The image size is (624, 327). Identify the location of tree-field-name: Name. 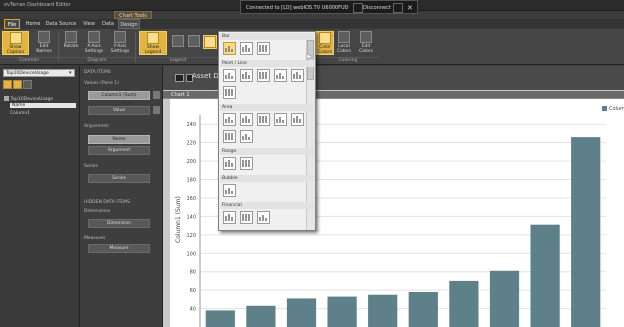
(43, 105).